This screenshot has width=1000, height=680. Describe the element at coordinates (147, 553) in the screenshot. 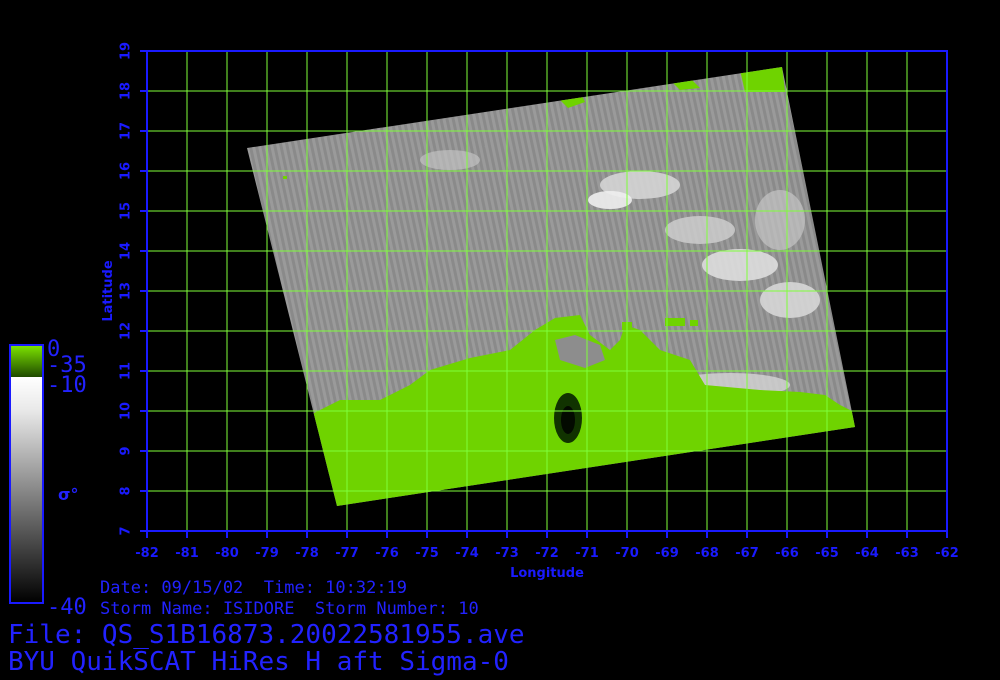

I see `x-tick-label: -82` at that location.